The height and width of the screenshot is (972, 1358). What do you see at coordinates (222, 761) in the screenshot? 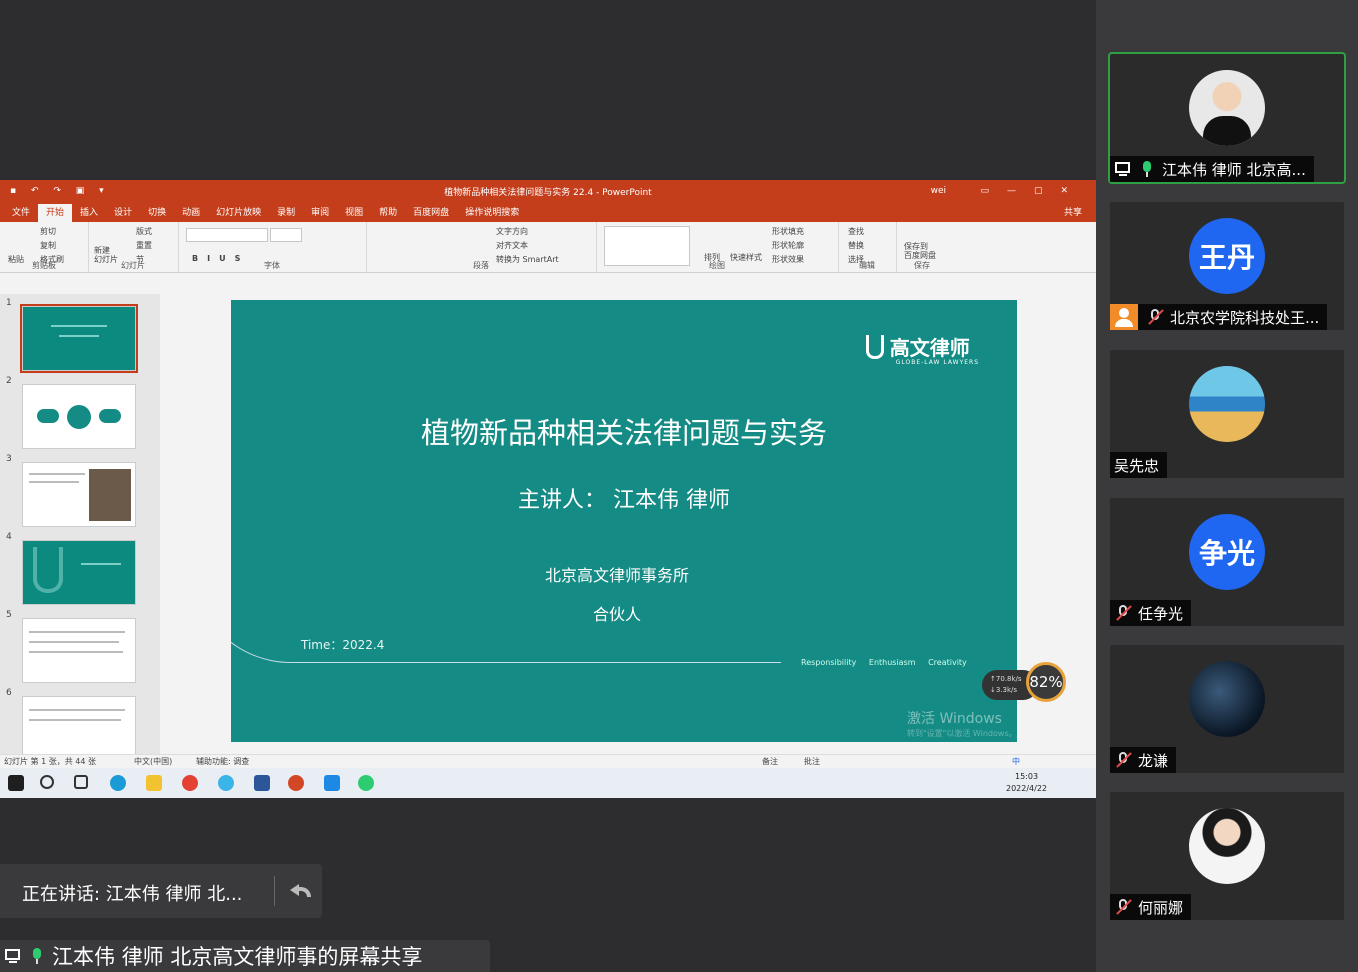
I see `accessibility-indicator: 辅助功能: 调查` at bounding box center [222, 761].